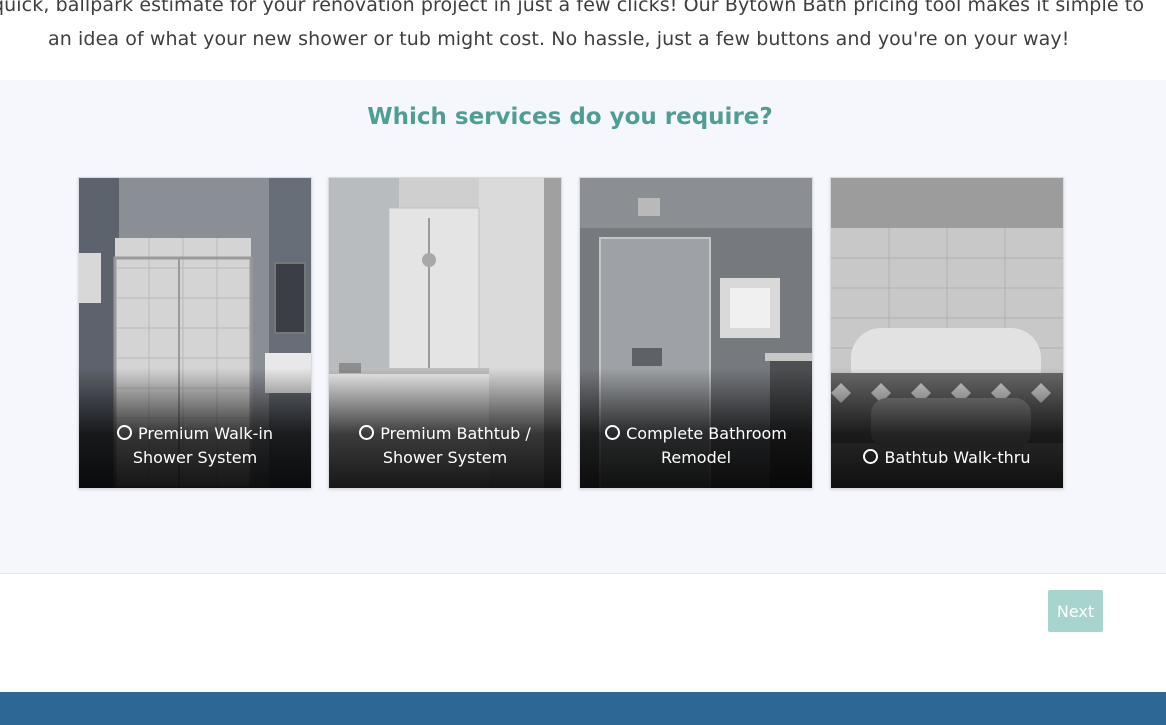 The image size is (1166, 725). What do you see at coordinates (445, 446) in the screenshot?
I see `option-label: Premium Bathtub / Shower System` at bounding box center [445, 446].